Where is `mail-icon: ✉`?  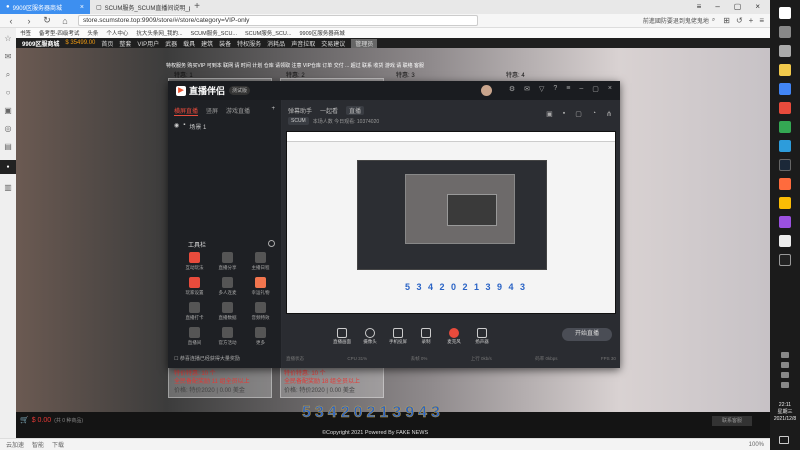 mail-icon: ✉ is located at coordinates (8, 56).